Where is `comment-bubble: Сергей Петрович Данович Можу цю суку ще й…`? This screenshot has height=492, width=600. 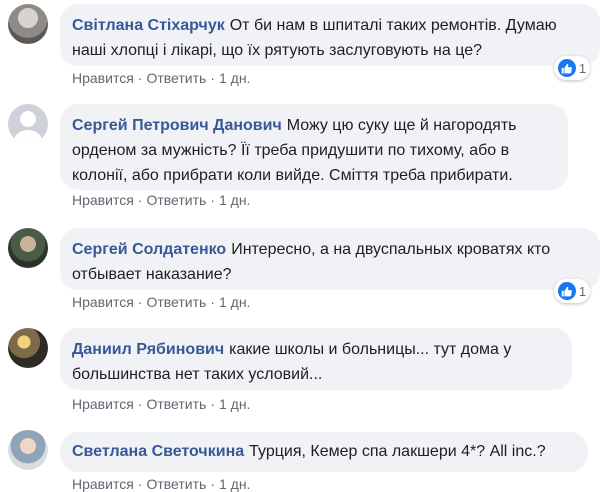 comment-bubble: Сергей Петрович Данович Можу цю суку ще й… is located at coordinates (314, 147).